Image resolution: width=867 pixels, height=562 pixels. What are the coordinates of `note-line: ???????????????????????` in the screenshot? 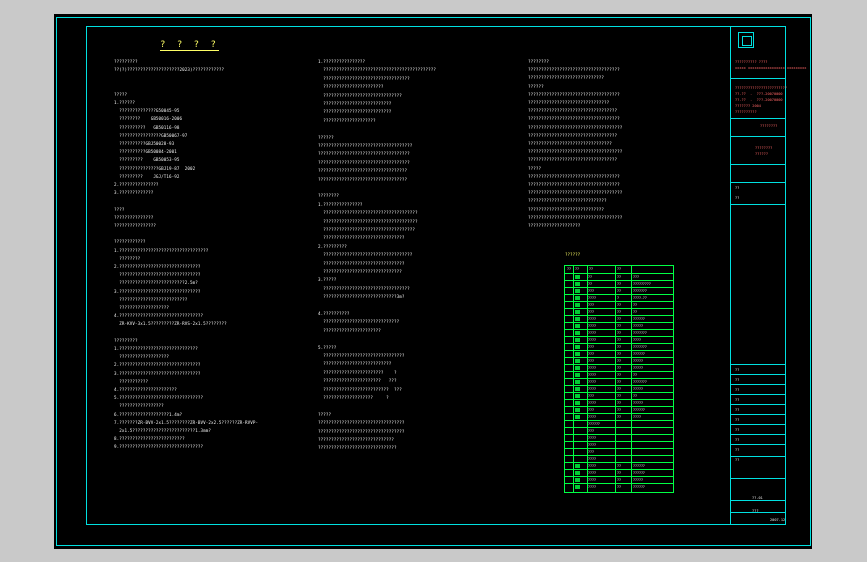 It's located at (351, 87).